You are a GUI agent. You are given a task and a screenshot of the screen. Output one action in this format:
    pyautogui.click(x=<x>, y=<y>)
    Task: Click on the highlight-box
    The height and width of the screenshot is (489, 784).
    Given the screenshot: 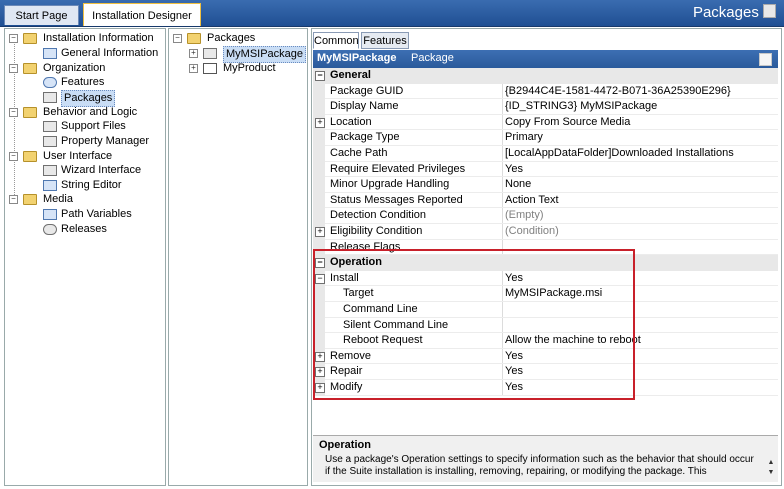 What is the action you would take?
    pyautogui.click(x=474, y=324)
    